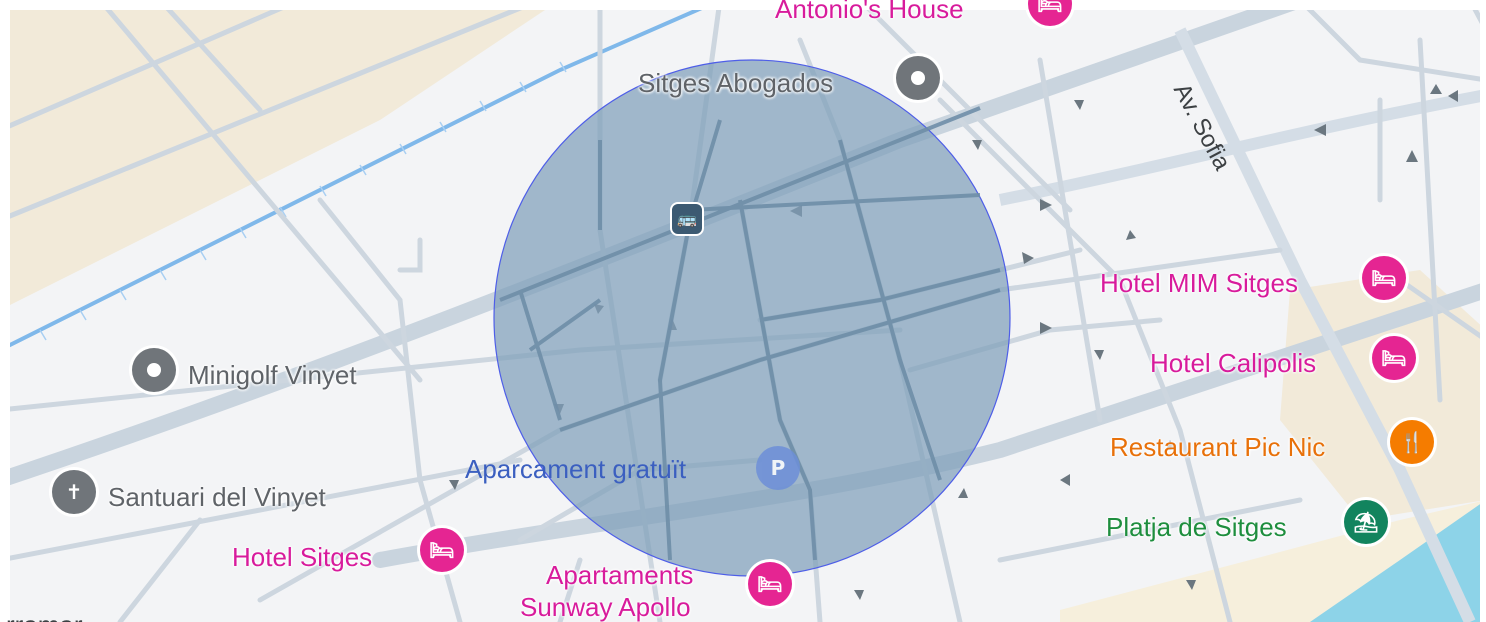 Image resolution: width=1486 pixels, height=622 pixels. What do you see at coordinates (1217, 447) in the screenshot?
I see `place-label-pic-nic: Restaurant Pic Nic` at bounding box center [1217, 447].